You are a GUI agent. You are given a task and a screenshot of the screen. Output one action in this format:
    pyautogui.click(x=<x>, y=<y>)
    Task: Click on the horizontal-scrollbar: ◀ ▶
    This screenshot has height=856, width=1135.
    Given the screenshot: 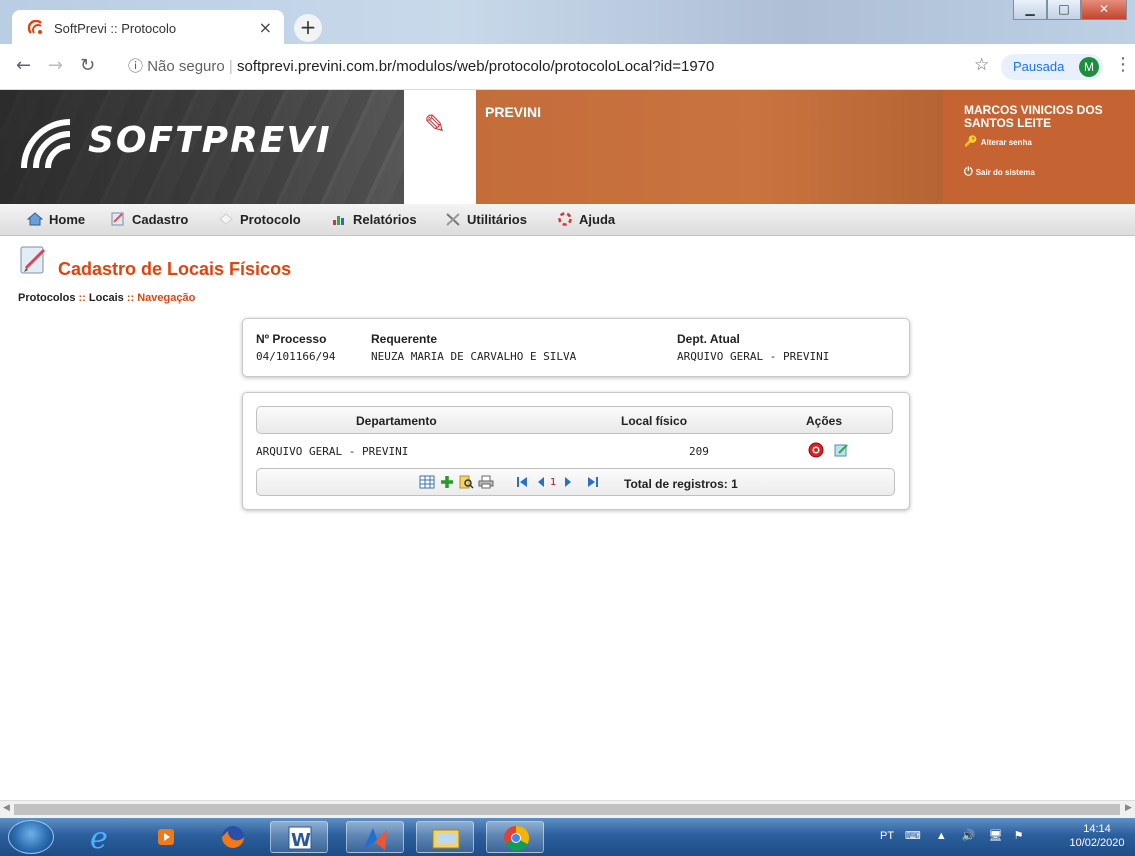 What is the action you would take?
    pyautogui.click(x=567, y=809)
    